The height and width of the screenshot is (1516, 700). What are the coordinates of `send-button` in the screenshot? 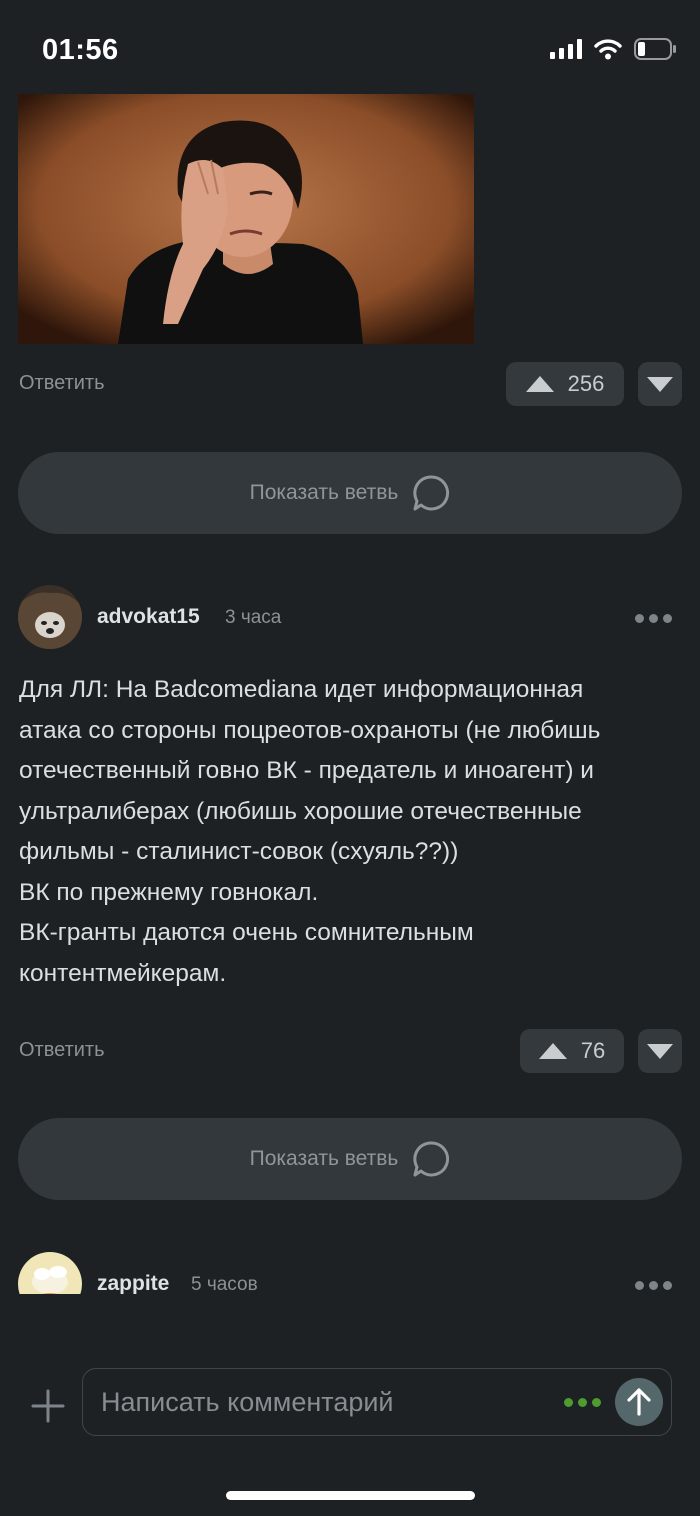 It's located at (639, 1402).